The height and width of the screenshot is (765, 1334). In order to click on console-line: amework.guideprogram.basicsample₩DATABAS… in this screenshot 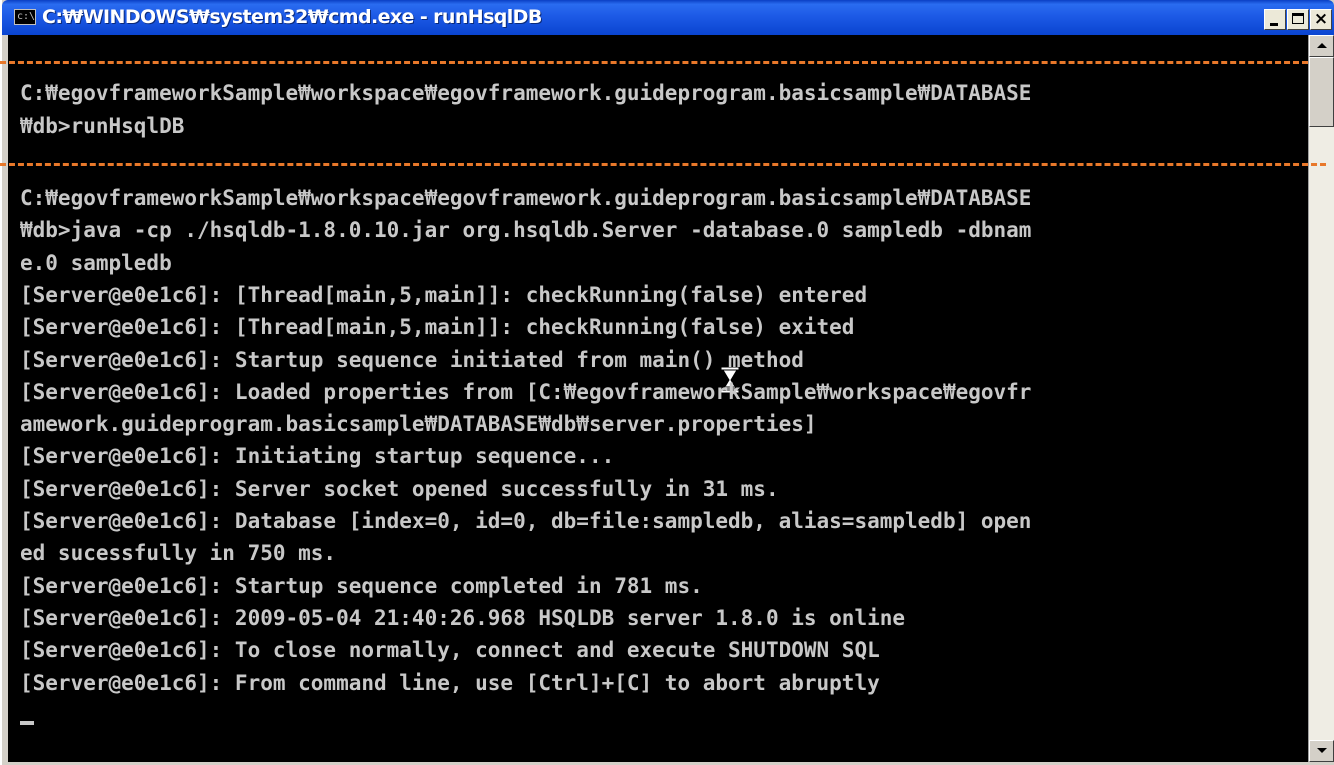, I will do `click(418, 424)`.